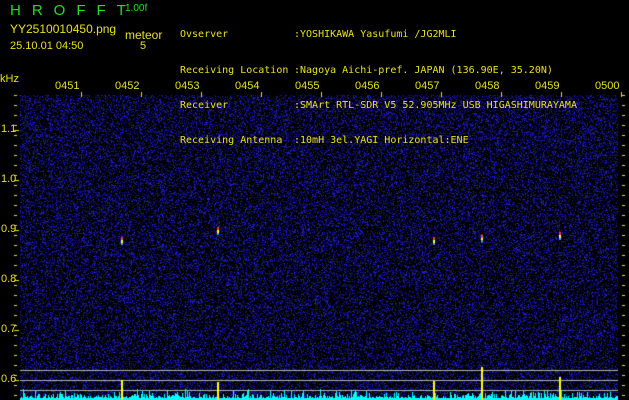 This screenshot has width=629, height=400. I want to click on y-axis-label: kHz, so click(9, 79).